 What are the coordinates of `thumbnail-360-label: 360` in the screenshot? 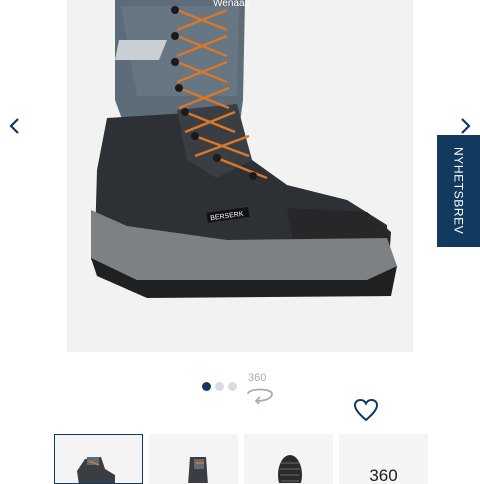 It's located at (383, 475).